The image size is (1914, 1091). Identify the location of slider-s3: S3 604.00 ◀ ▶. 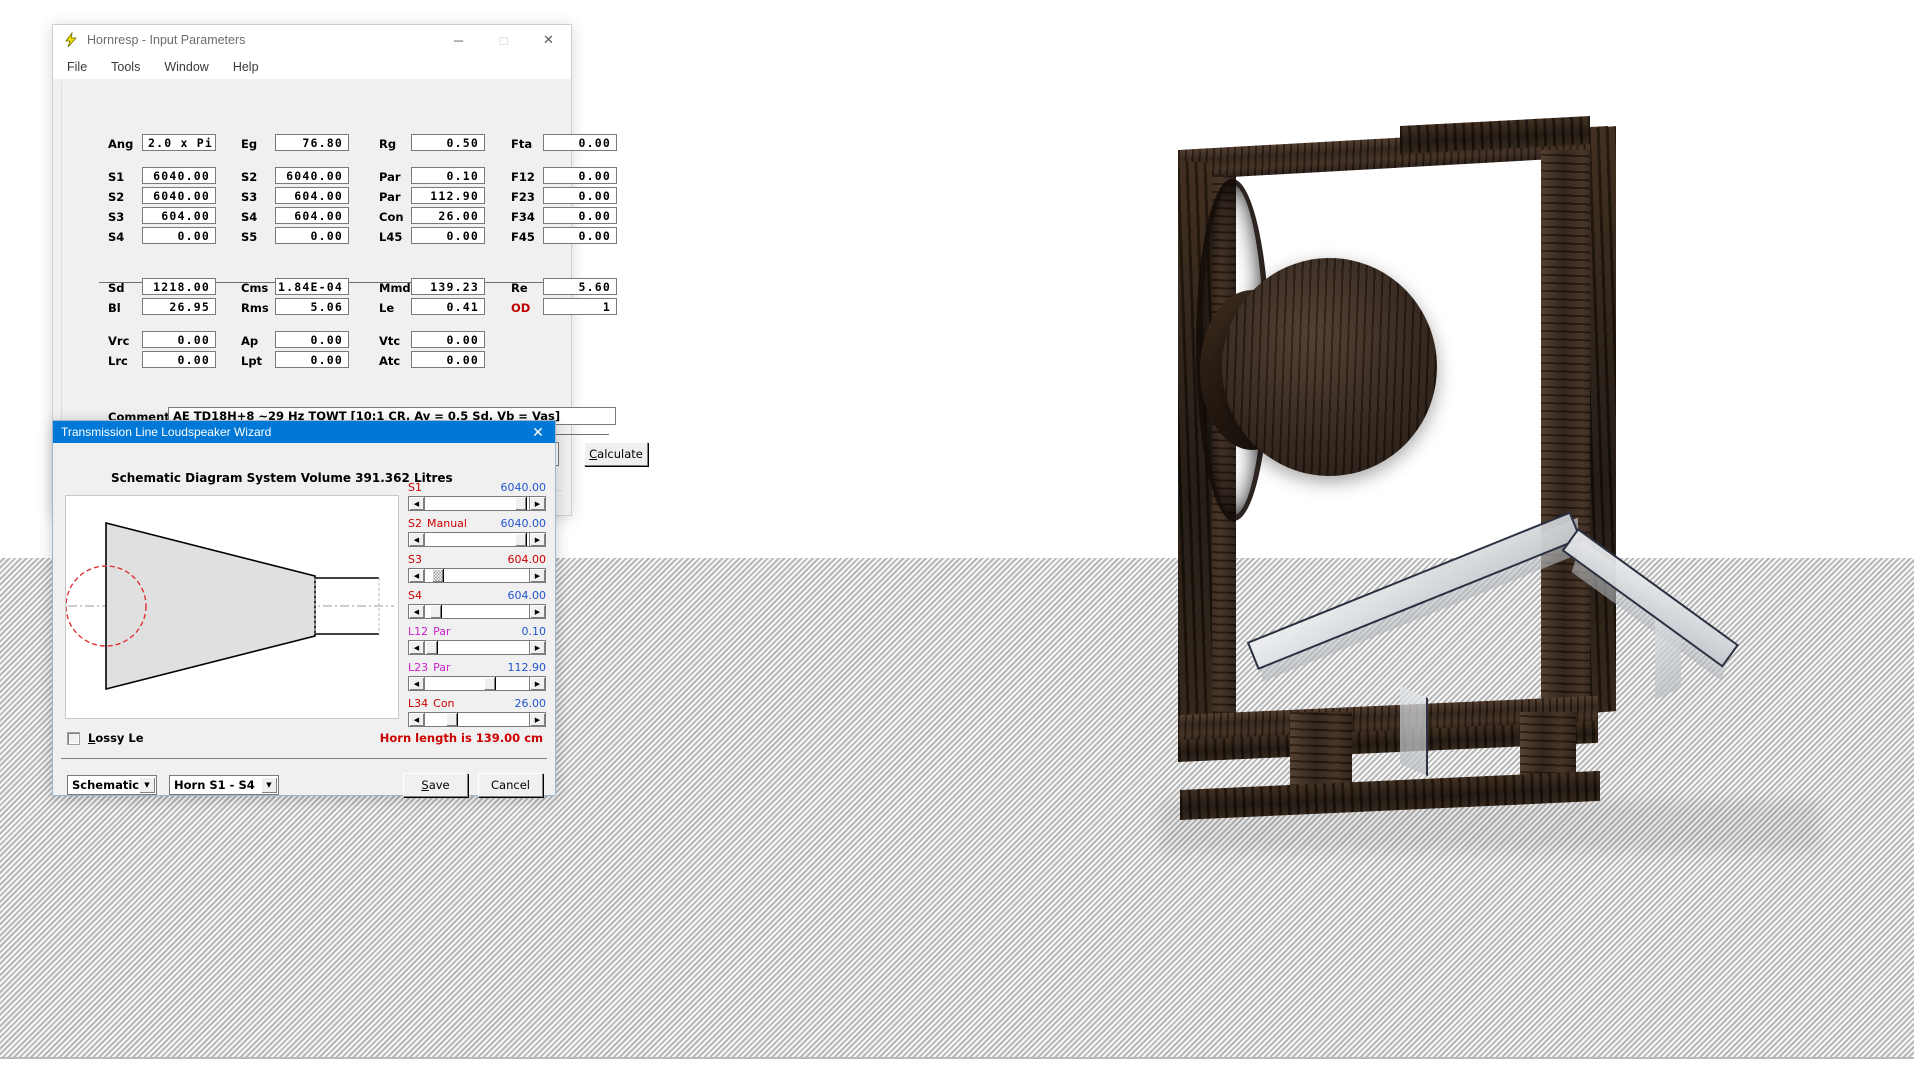
(477, 568).